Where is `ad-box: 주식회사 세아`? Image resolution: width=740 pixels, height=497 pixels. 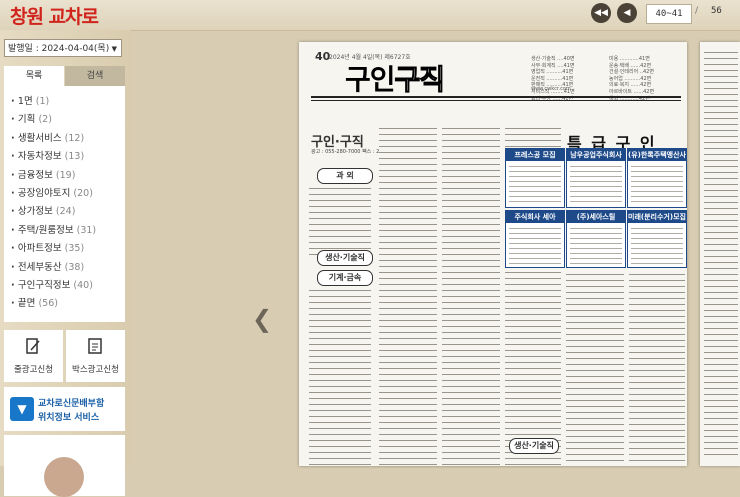 ad-box: 주식회사 세아 is located at coordinates (535, 239).